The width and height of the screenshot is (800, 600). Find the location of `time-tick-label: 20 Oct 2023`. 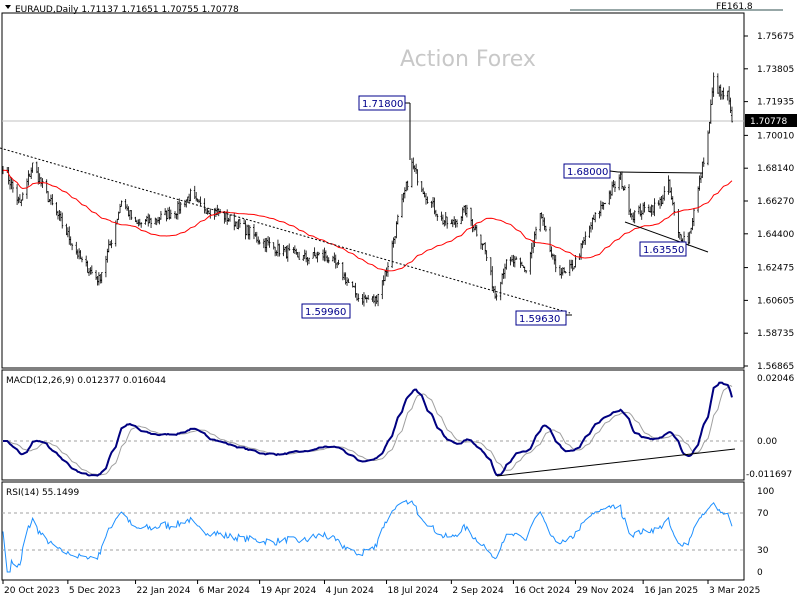

time-tick-label: 20 Oct 2023 is located at coordinates (32, 591).